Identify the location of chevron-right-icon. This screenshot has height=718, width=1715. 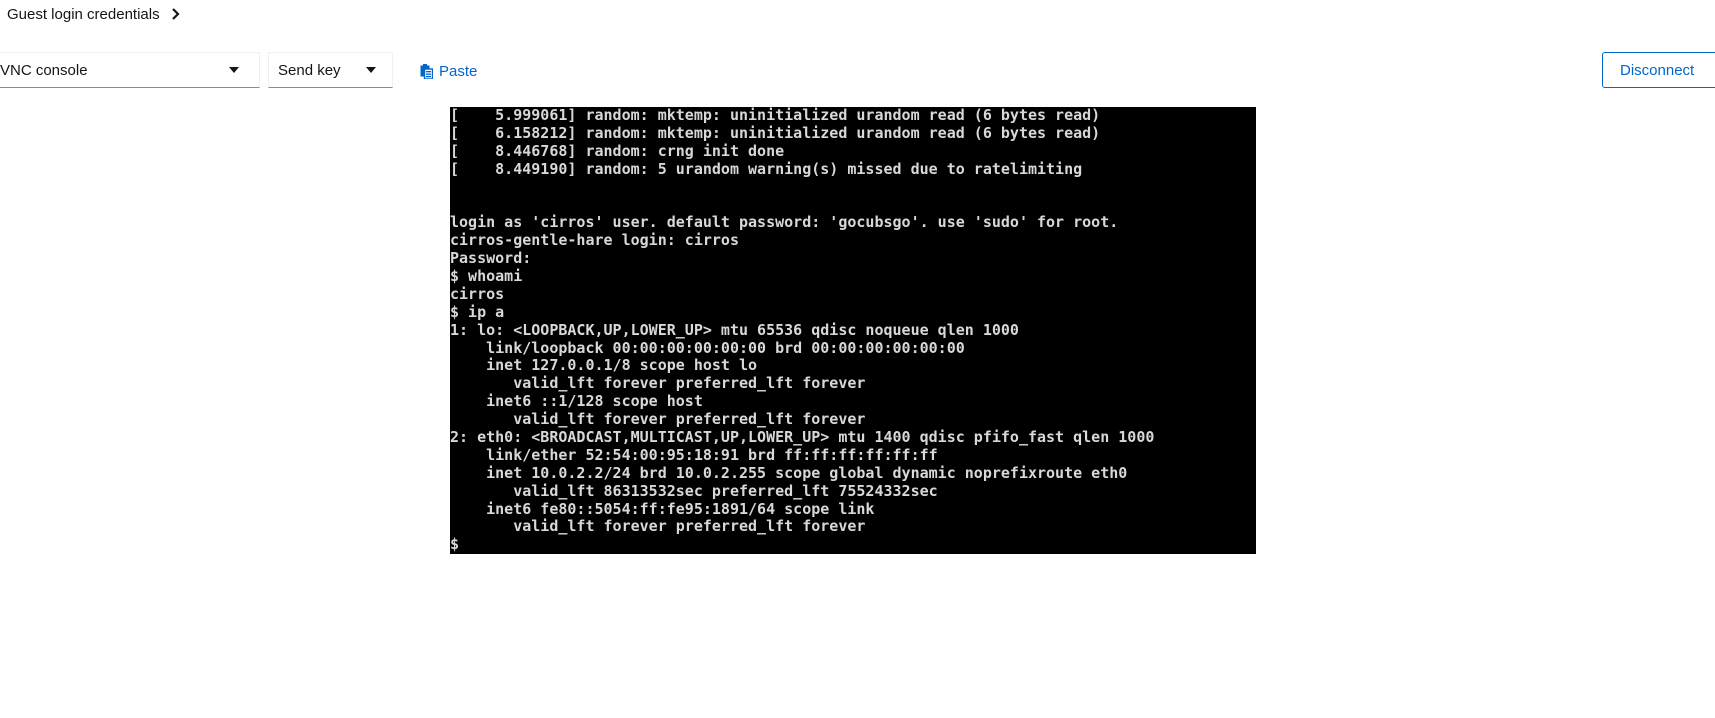
(175, 14).